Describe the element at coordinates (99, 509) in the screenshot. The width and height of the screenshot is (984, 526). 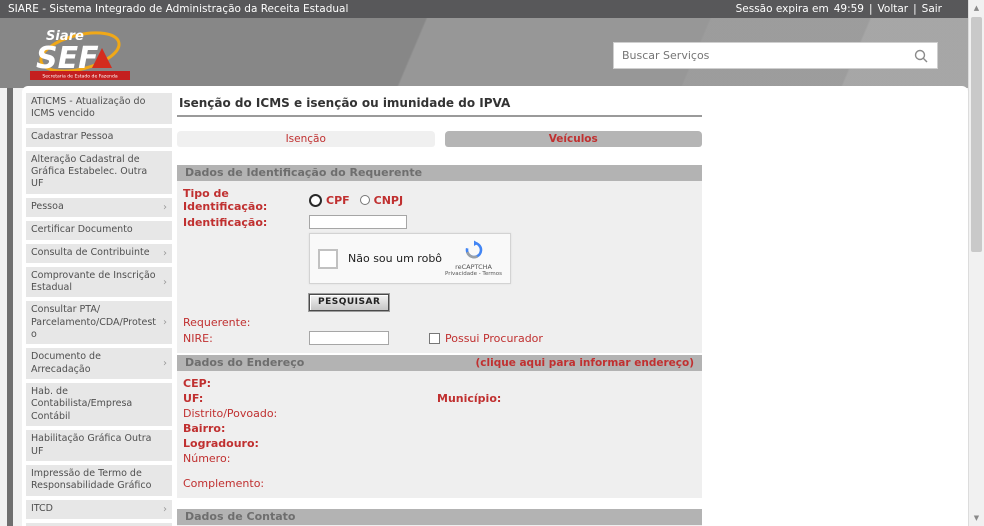
I see `sidebar-menu-item: ITCD ›` at that location.